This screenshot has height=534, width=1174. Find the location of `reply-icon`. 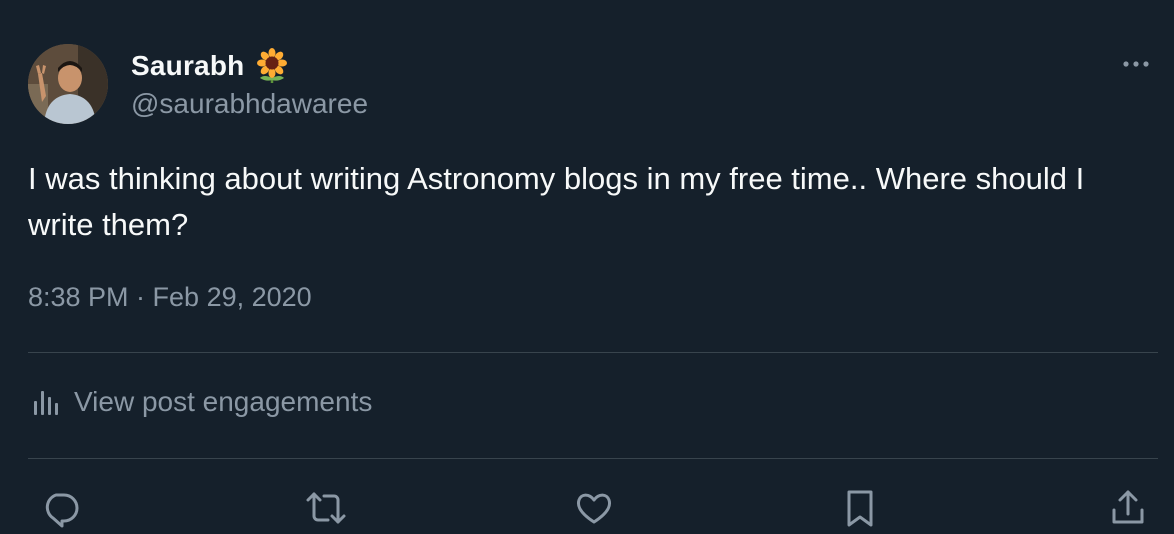

reply-icon is located at coordinates (62, 510).